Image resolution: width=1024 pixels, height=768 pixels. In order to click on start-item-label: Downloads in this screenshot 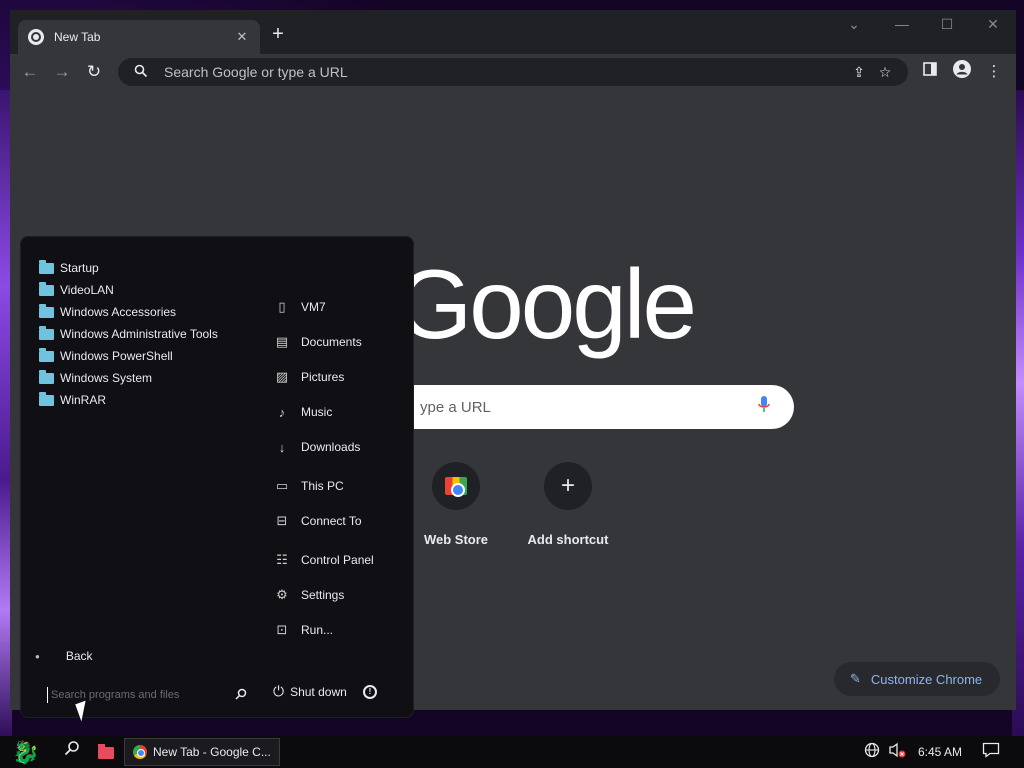, I will do `click(331, 447)`.